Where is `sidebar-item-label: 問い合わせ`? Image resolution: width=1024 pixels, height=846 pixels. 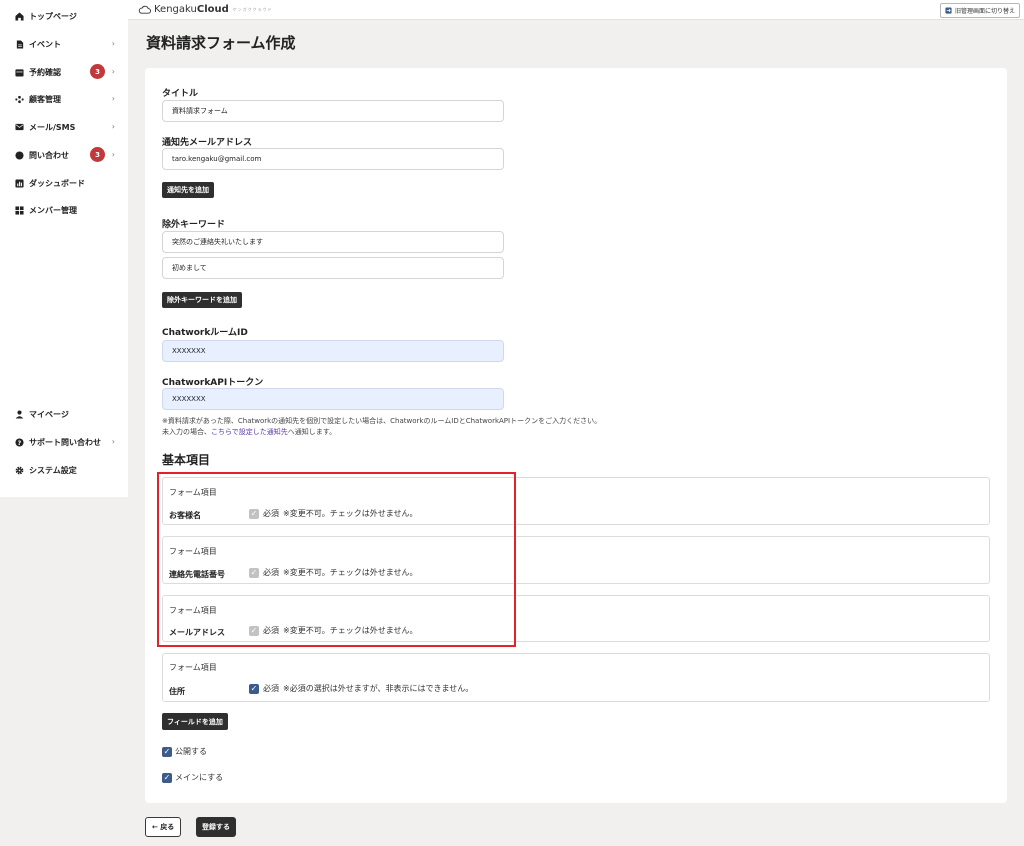
sidebar-item-label: 問い合わせ is located at coordinates (49, 155).